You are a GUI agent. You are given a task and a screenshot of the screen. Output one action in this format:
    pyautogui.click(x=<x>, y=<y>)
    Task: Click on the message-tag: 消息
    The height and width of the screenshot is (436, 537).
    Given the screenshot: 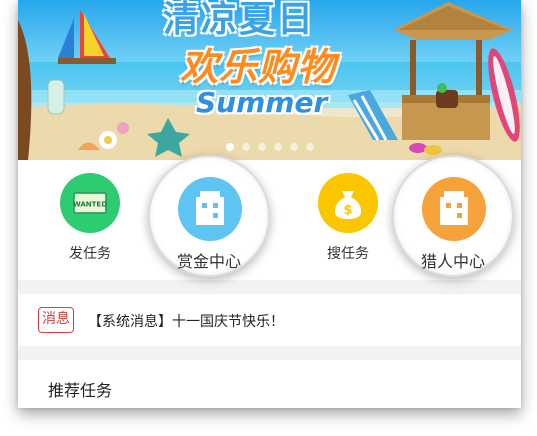 What is the action you would take?
    pyautogui.click(x=56, y=320)
    